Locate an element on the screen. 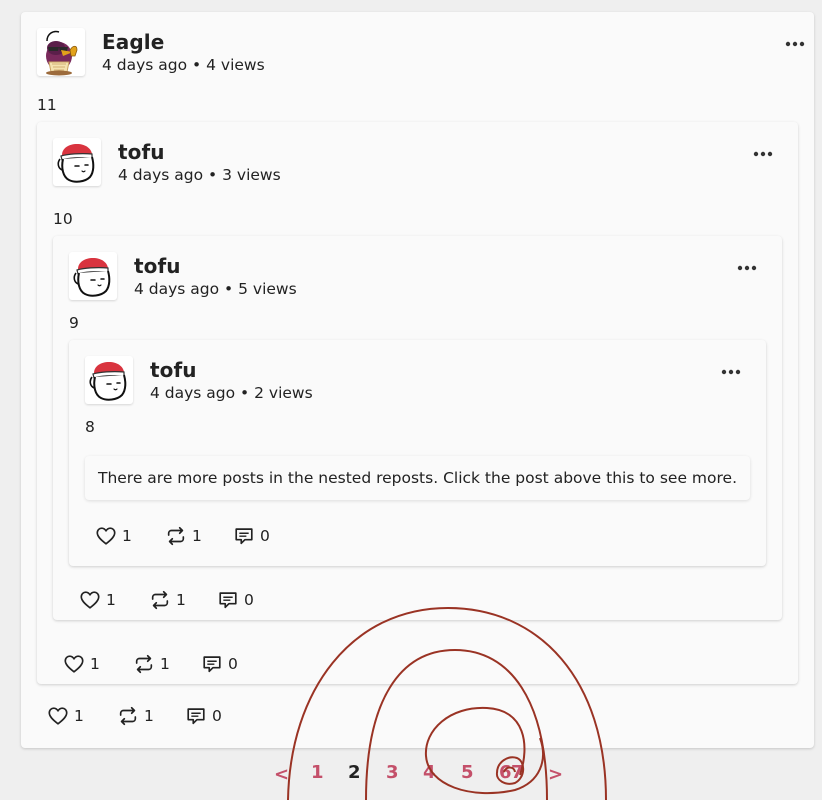 The width and height of the screenshot is (822, 800). pagination-prev: < is located at coordinates (281, 774).